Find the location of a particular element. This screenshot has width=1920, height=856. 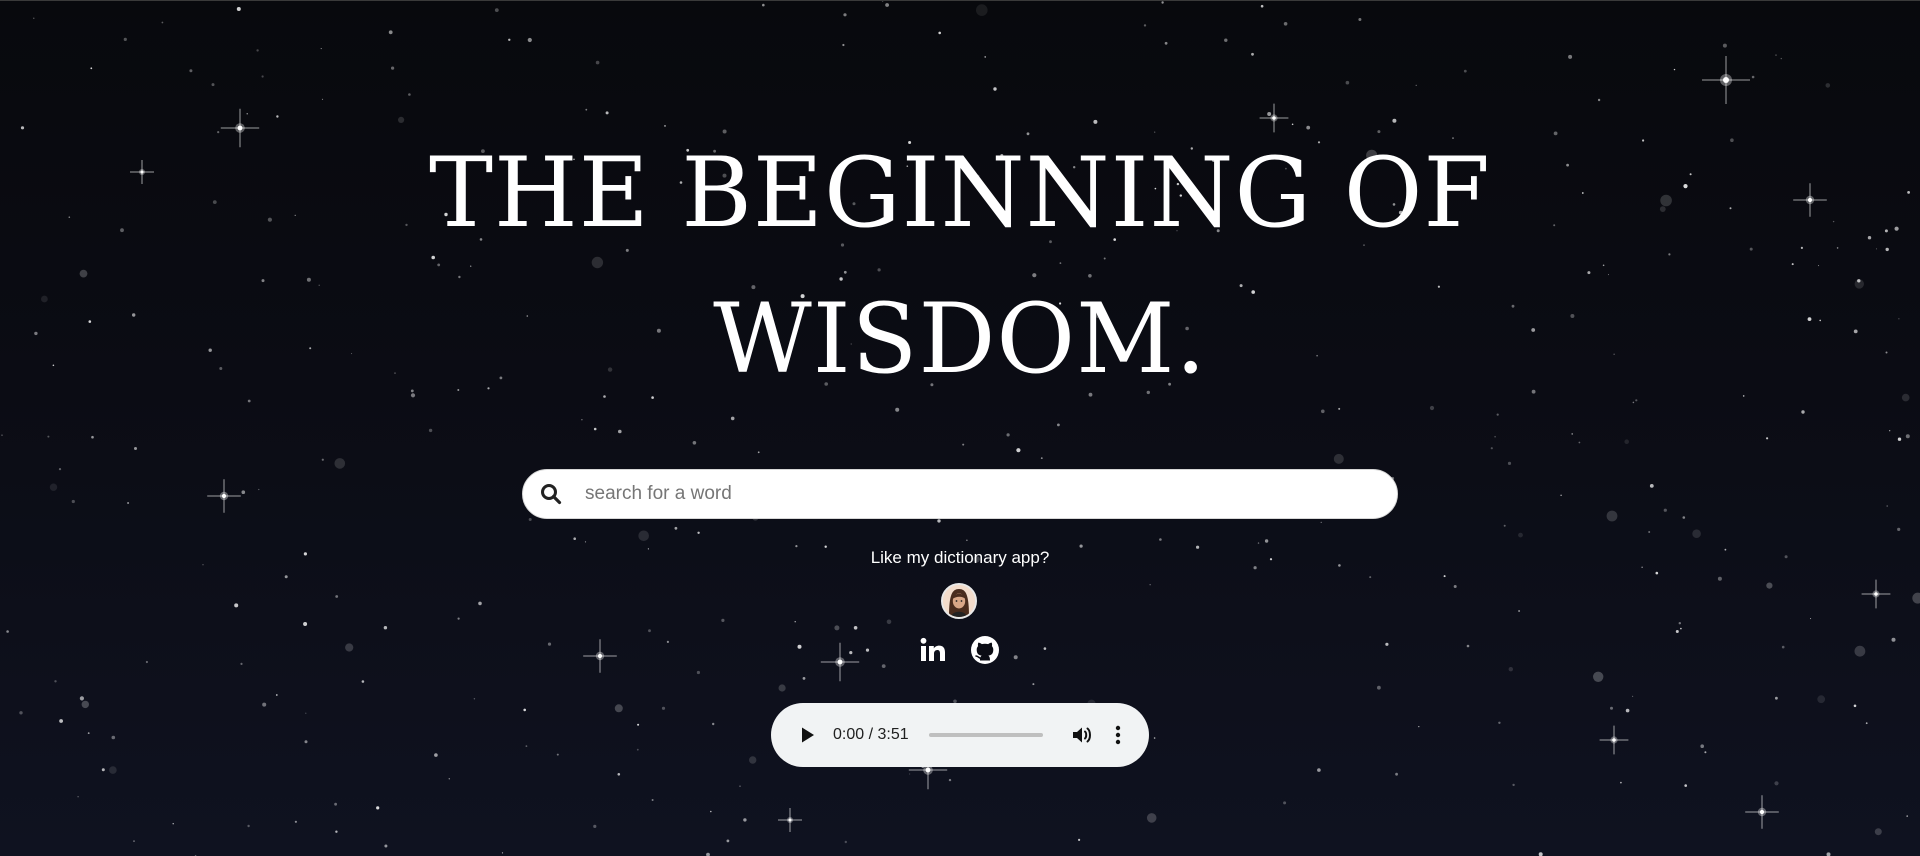

more-vert-icon is located at coordinates (1117, 735).